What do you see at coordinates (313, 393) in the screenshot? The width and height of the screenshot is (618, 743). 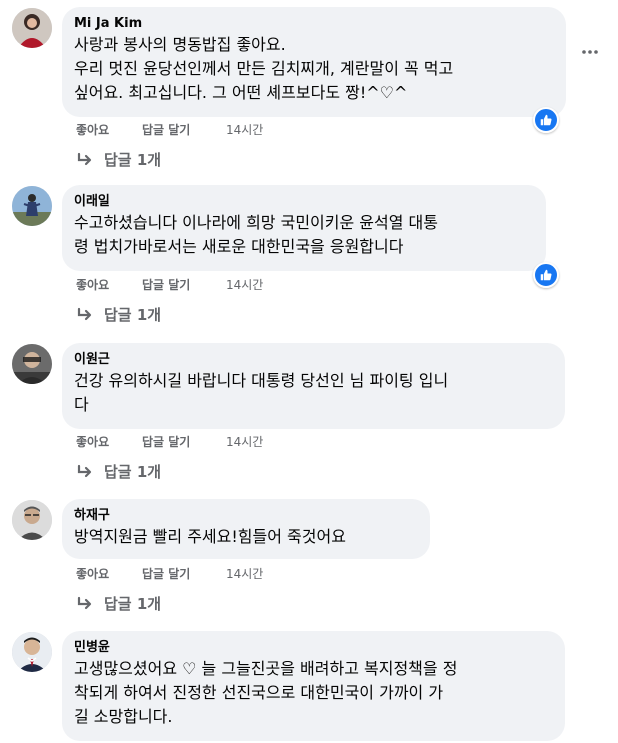 I see `comment-text: 건강 유의하시길 바랍니다 대통령 당선인 님 파이팅 입니 다` at bounding box center [313, 393].